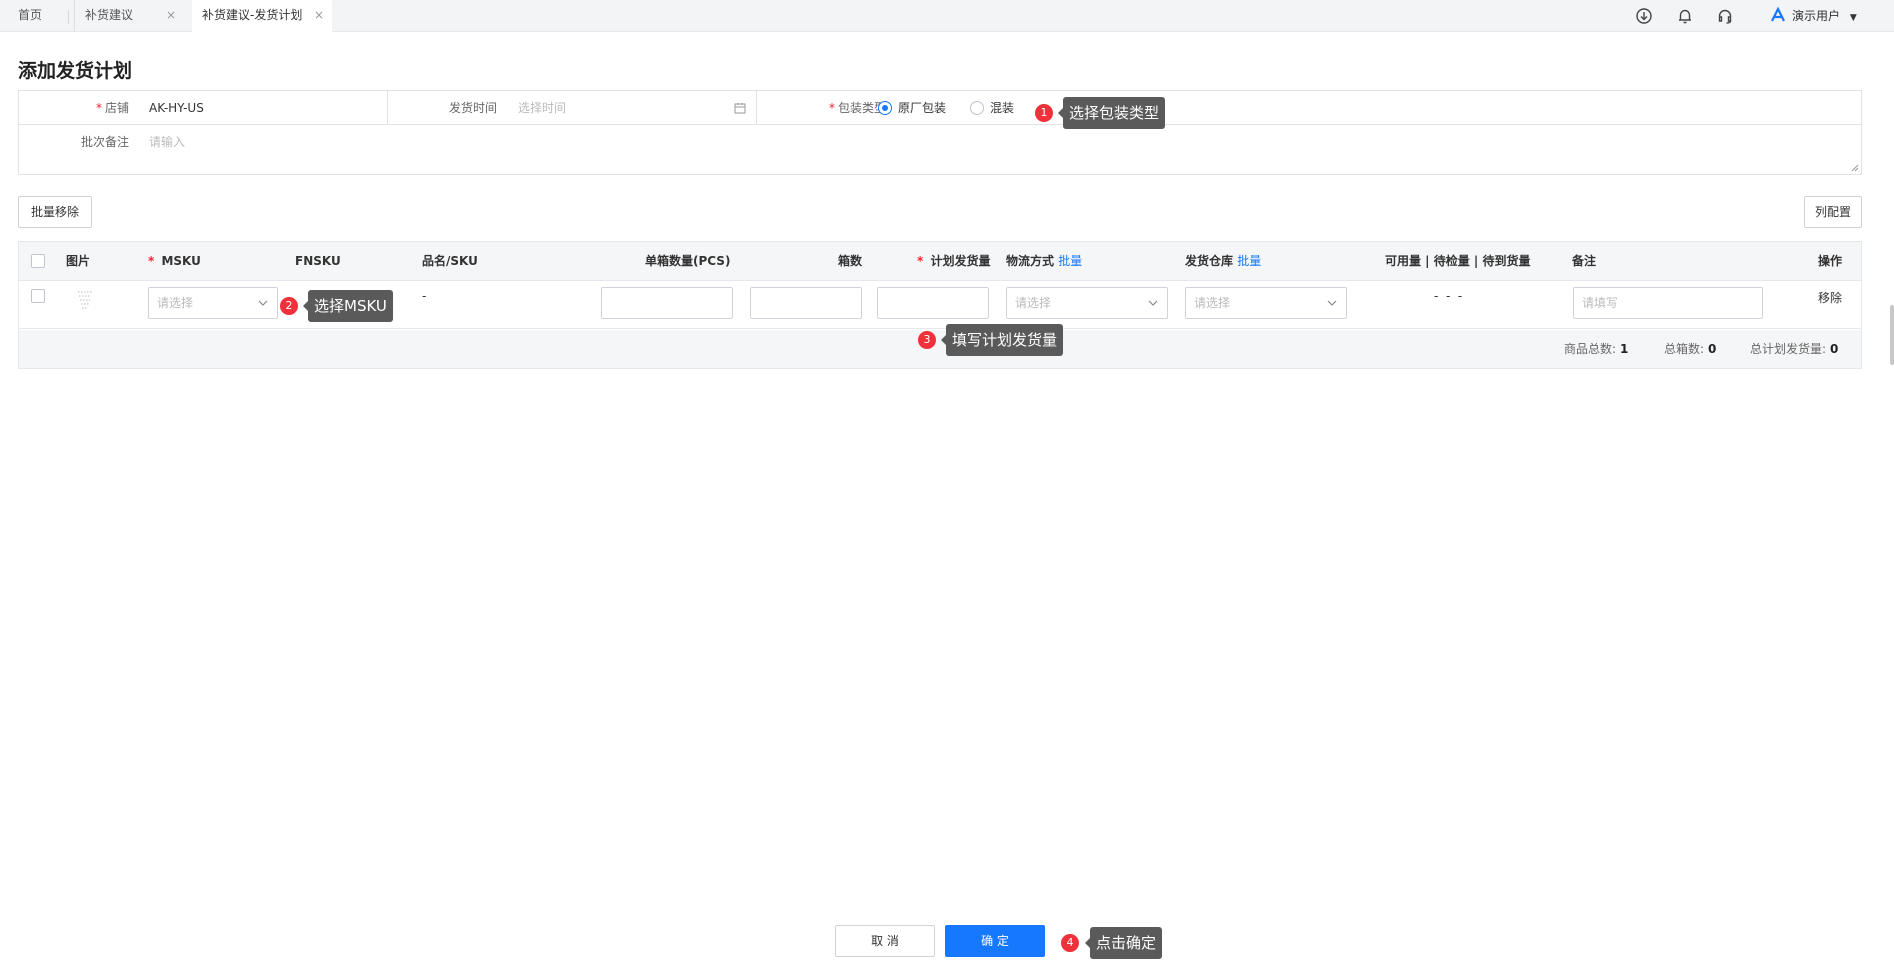  I want to click on resize-handle-icon, so click(1855, 168).